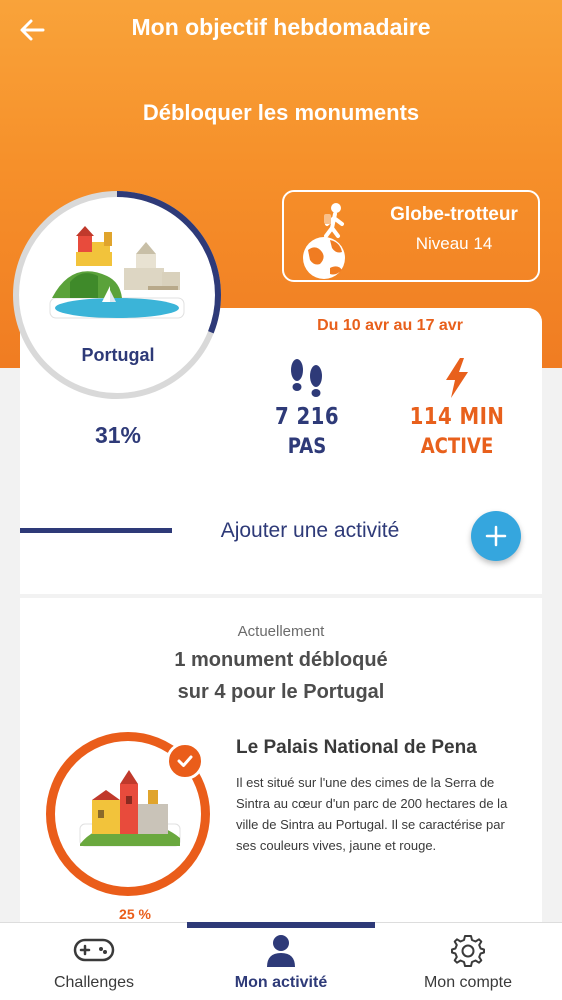 The height and width of the screenshot is (1000, 562). Describe the element at coordinates (96, 530) in the screenshot. I see `section-divider` at that location.